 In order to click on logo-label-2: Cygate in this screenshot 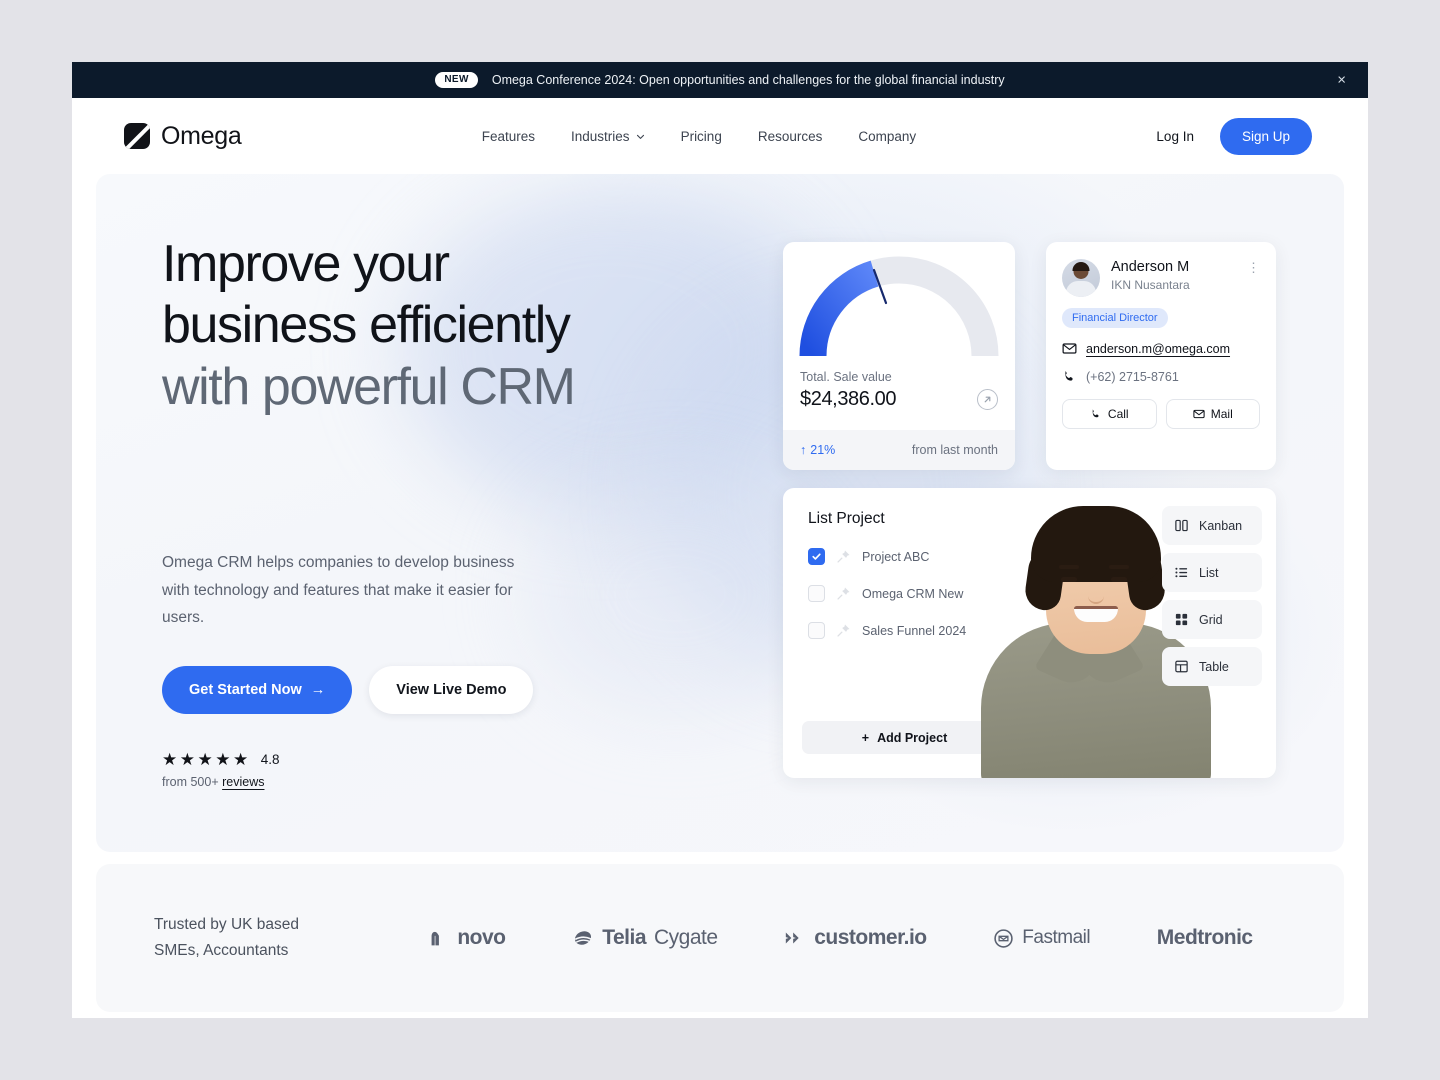, I will do `click(686, 937)`.